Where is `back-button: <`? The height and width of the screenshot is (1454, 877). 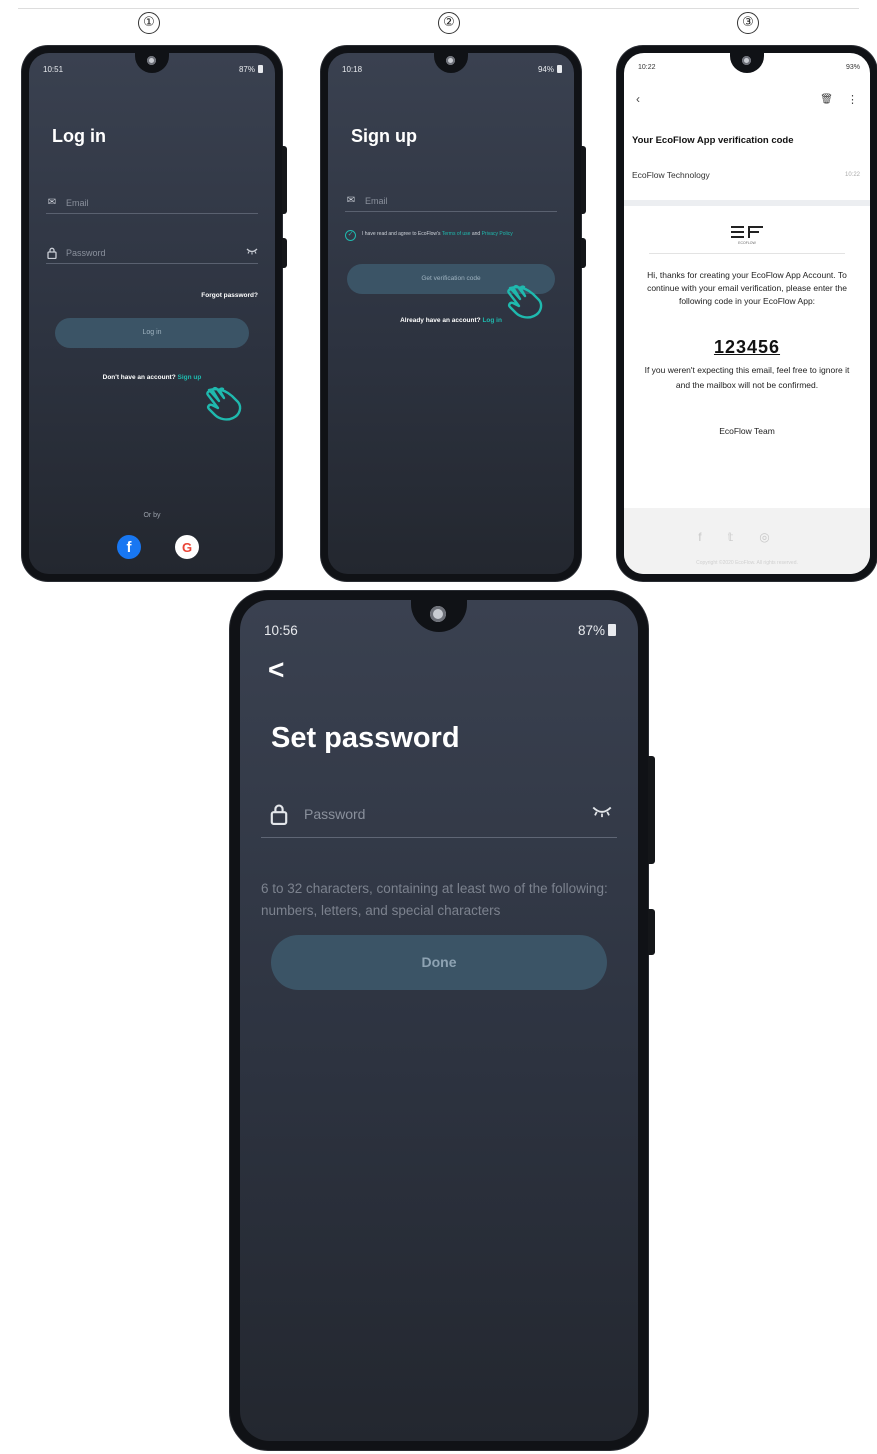
back-button: < is located at coordinates (276, 670).